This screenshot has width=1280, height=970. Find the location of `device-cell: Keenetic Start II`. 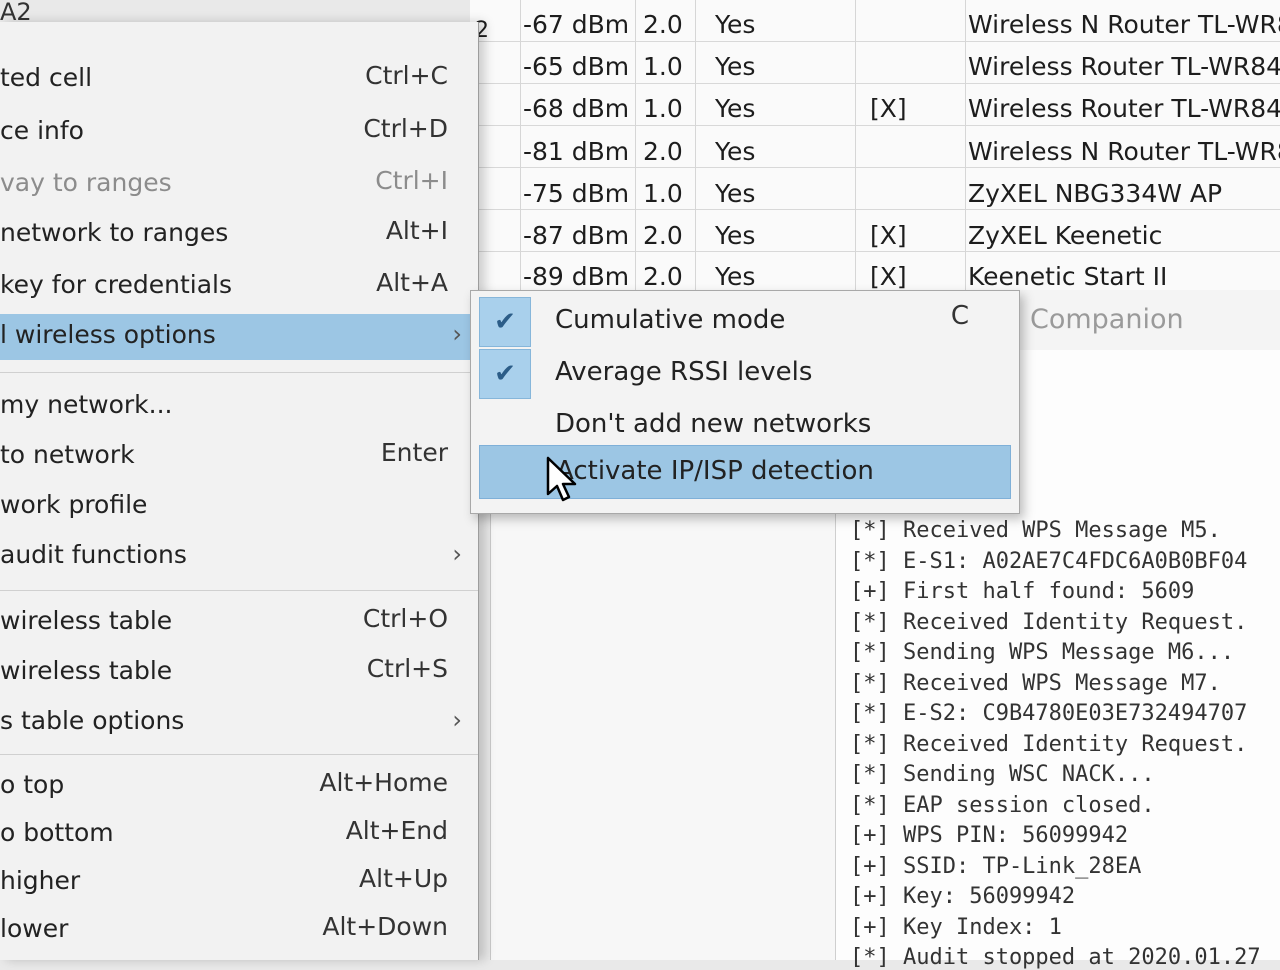

device-cell: Keenetic Start II is located at coordinates (1067, 276).